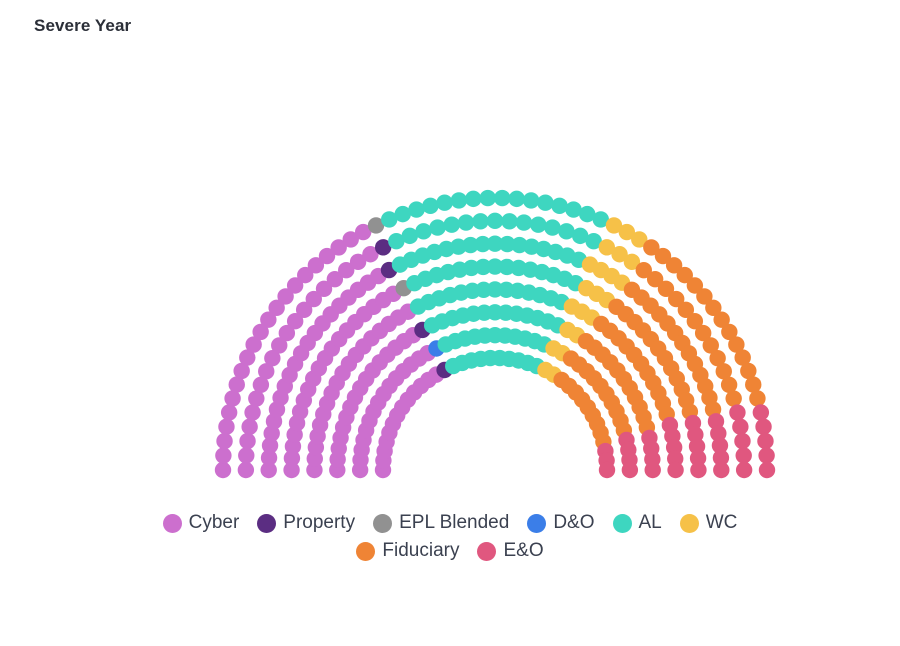  What do you see at coordinates (319, 522) in the screenshot?
I see `legend-item-label: Property` at bounding box center [319, 522].